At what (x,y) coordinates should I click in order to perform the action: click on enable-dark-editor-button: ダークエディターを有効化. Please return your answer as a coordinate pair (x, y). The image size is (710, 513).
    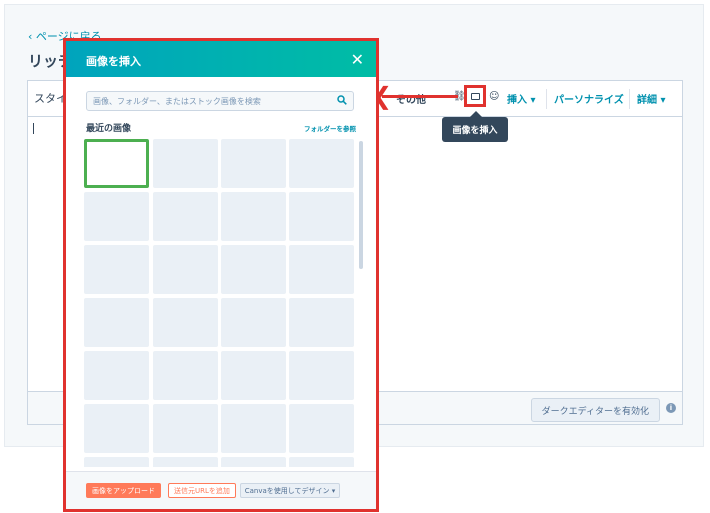
    Looking at the image, I should click on (595, 410).